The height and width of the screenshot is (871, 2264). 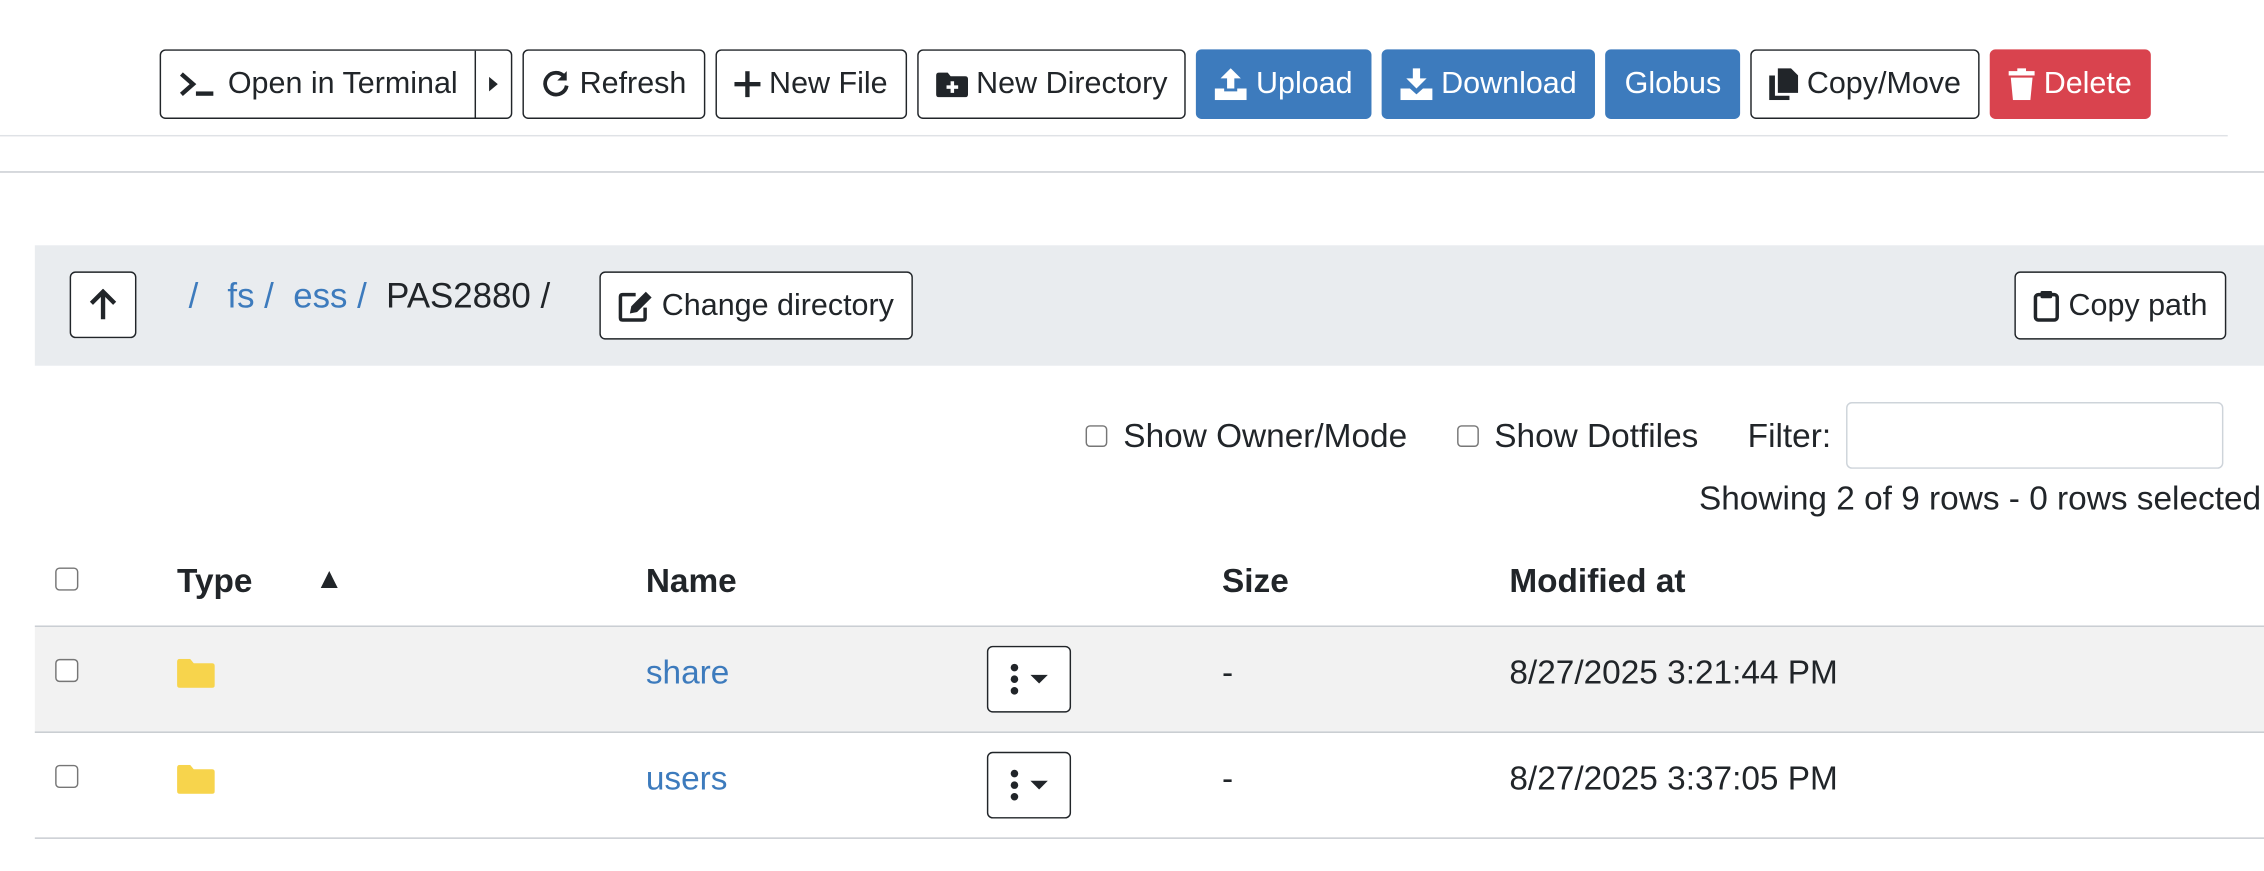 I want to click on new-directory-label: New Directory, so click(x=1072, y=83).